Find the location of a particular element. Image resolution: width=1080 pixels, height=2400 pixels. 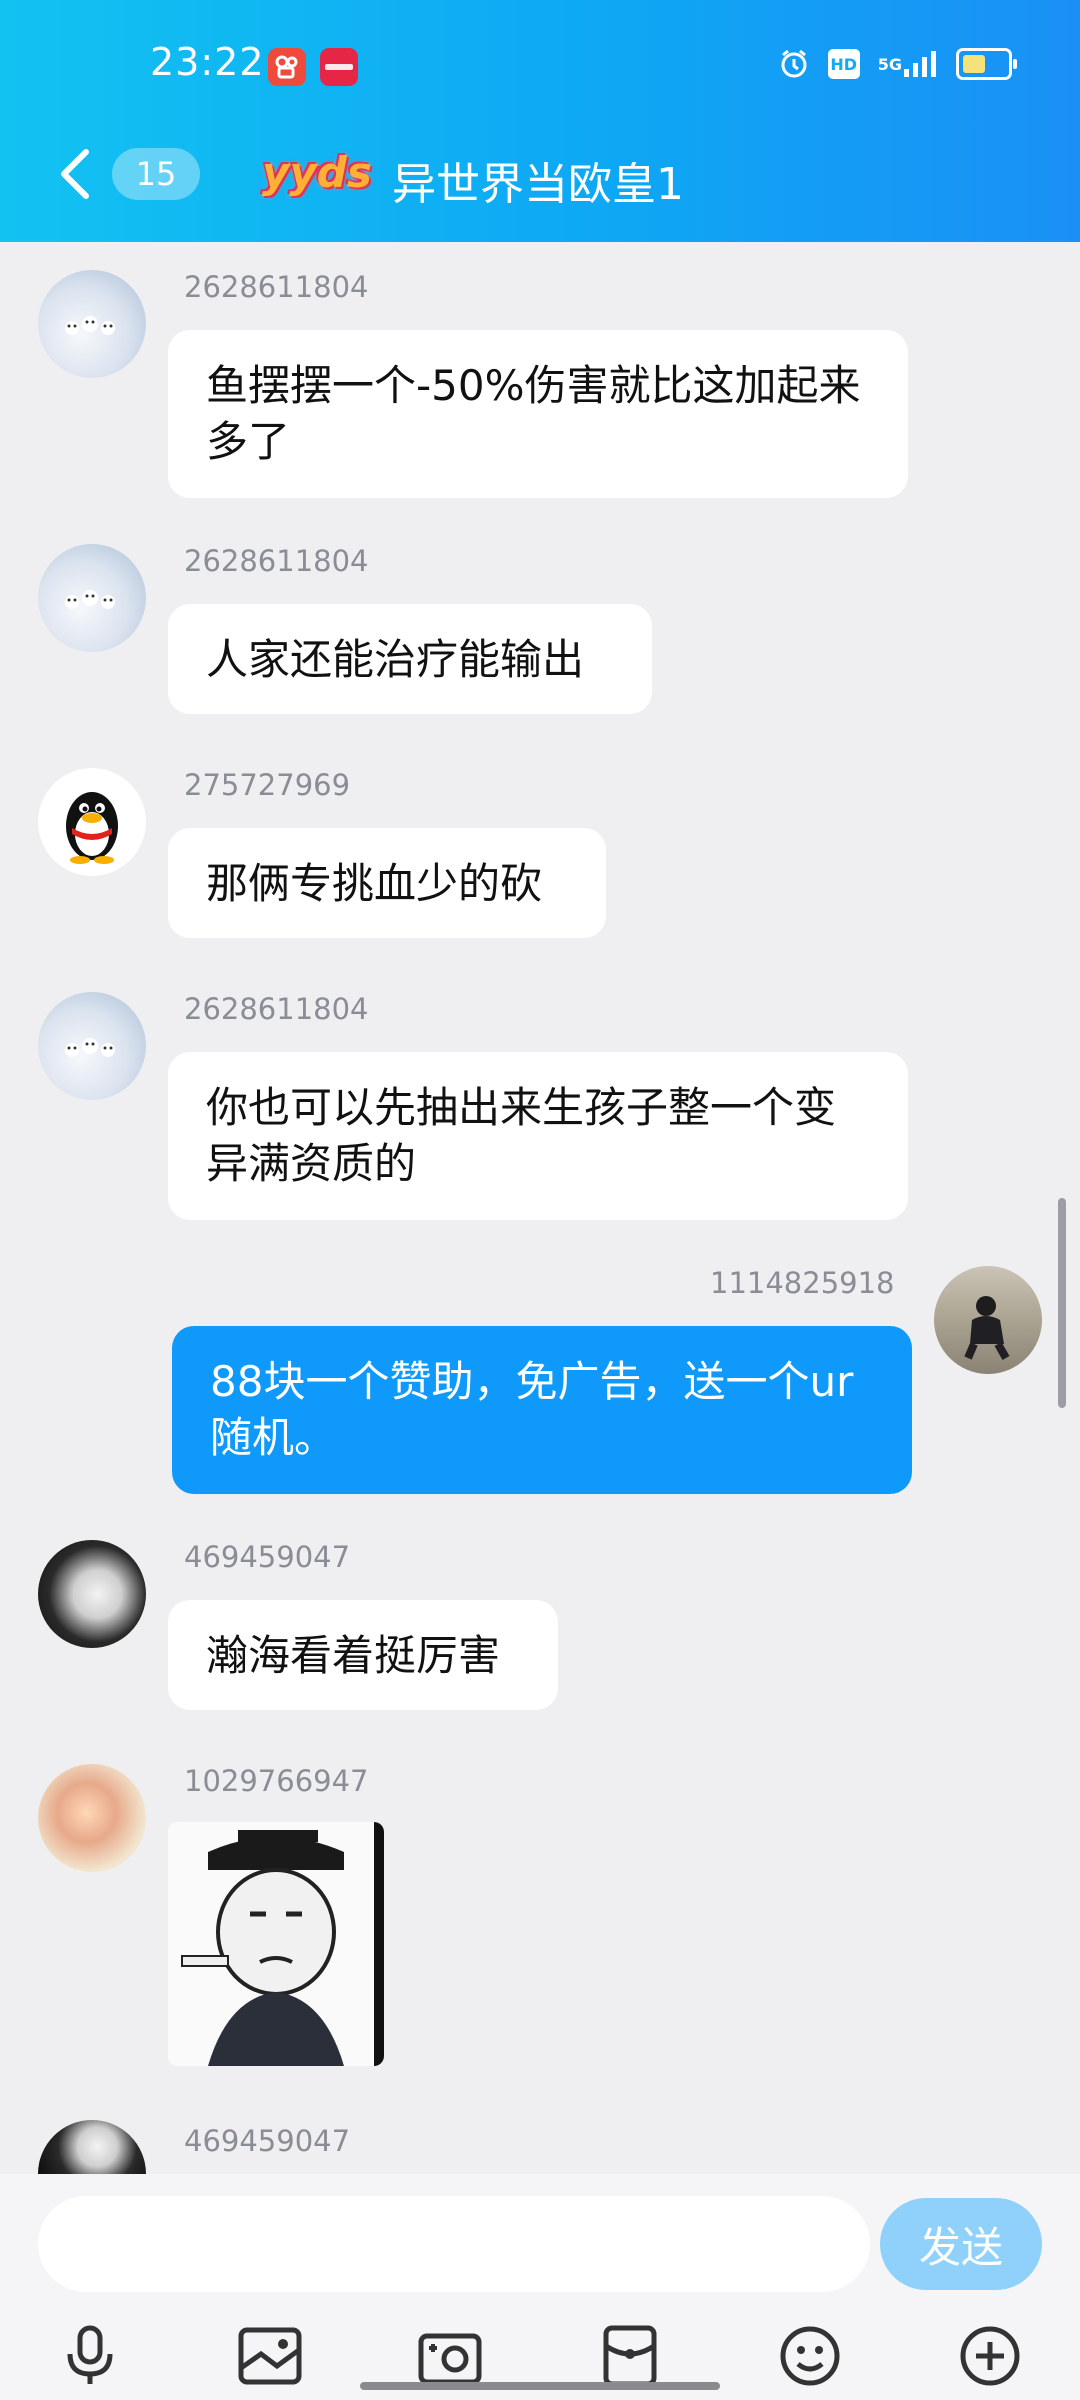

xiaohongshu-icon is located at coordinates (339, 67).